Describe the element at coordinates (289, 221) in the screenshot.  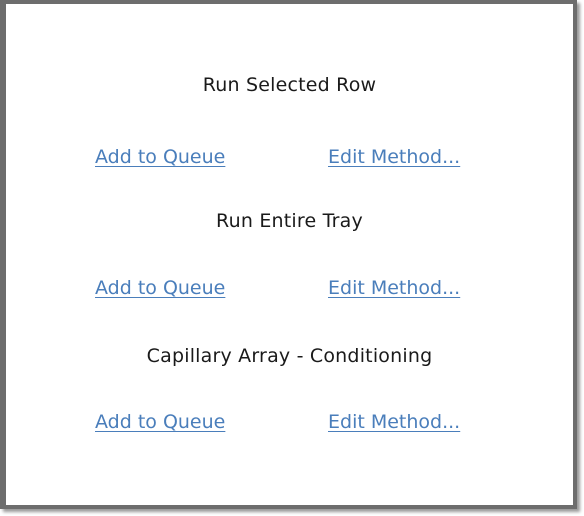
I see `run-entire-tray-title: Run Entire Tray` at that location.